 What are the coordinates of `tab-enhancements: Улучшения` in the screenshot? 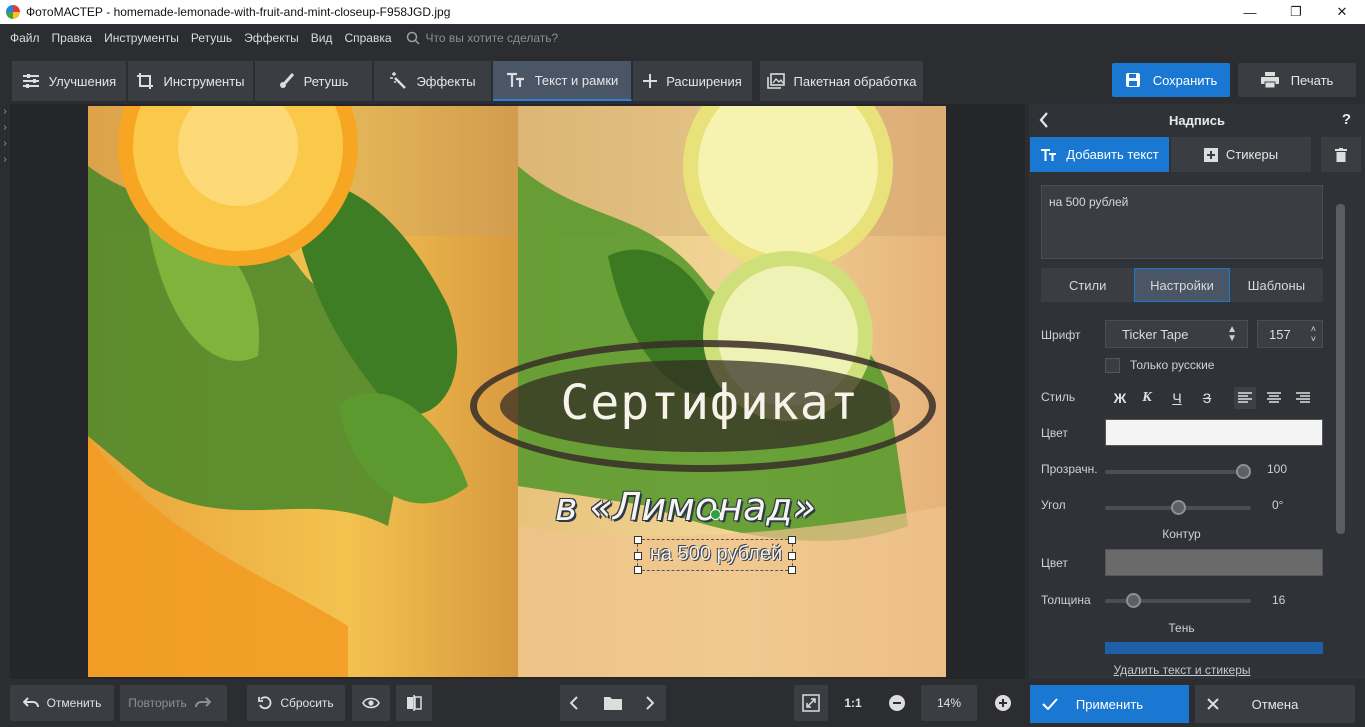 It's located at (69, 81).